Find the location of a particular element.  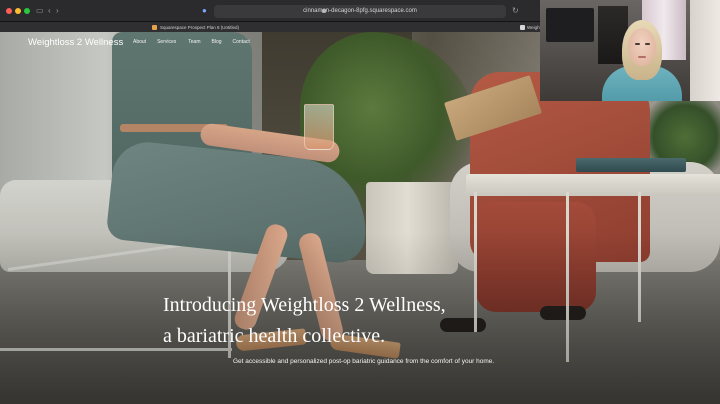

webcam-overlay is located at coordinates (630, 50).